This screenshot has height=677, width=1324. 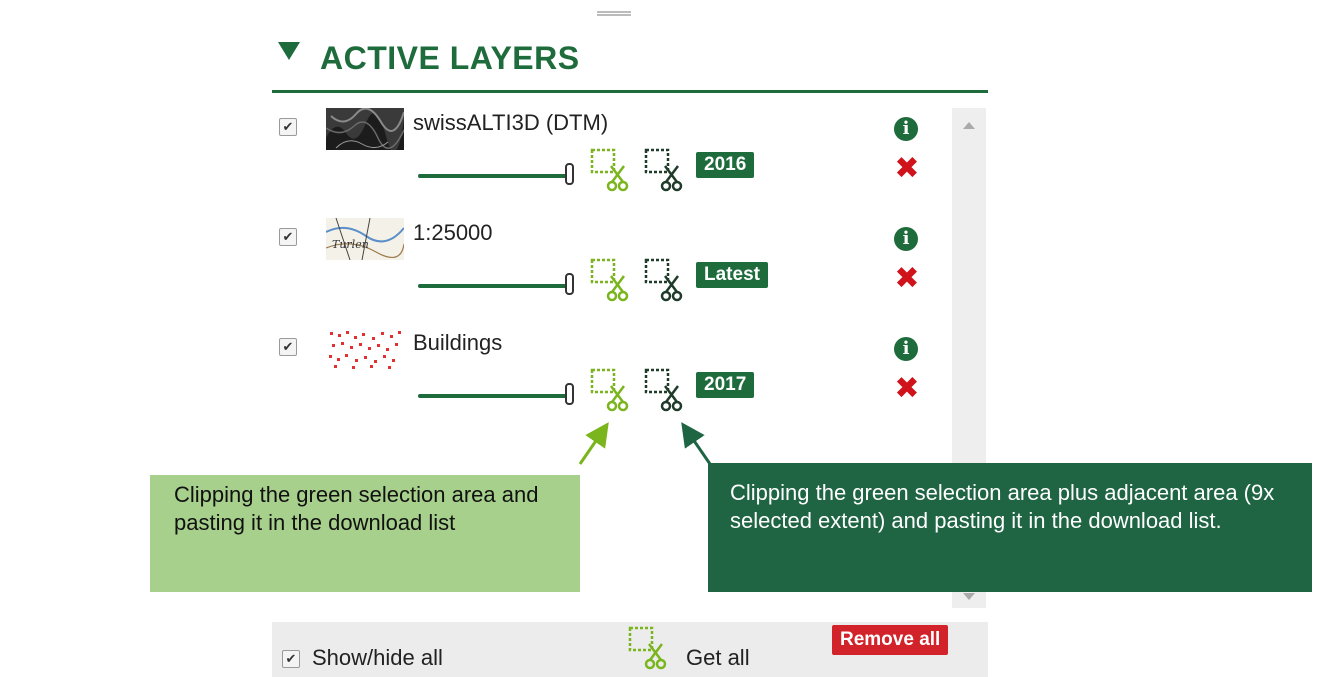 I want to click on panel-drag-handle, so click(x=614, y=13).